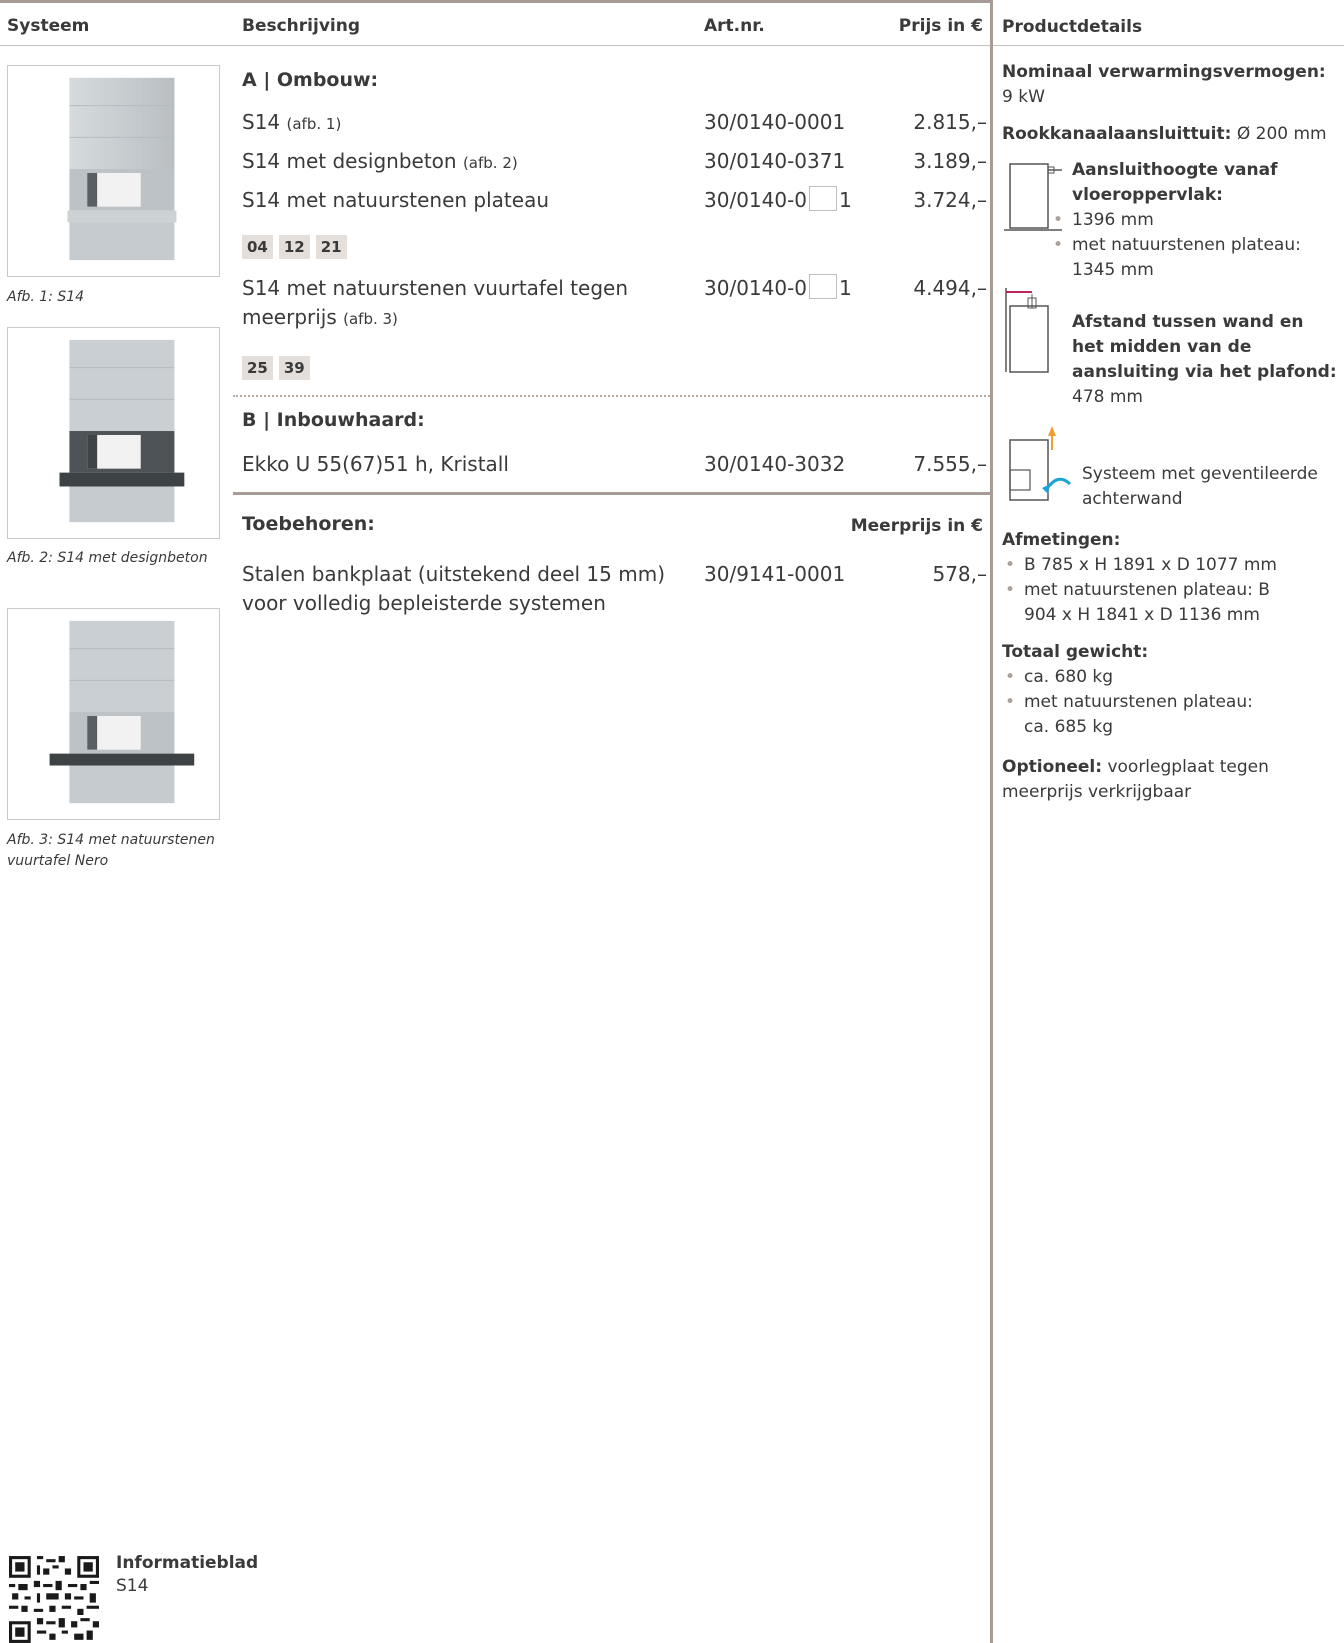 The height and width of the screenshot is (1643, 1344). What do you see at coordinates (331, 247) in the screenshot?
I see `color-code-tag: 21` at bounding box center [331, 247].